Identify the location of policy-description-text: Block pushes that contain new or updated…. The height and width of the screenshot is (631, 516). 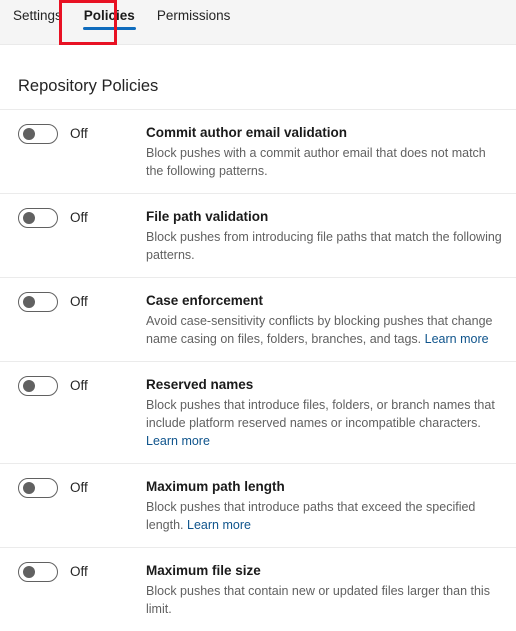
(318, 600).